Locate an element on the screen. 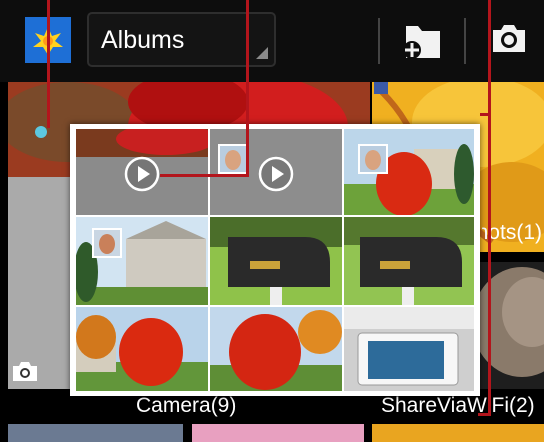  album-caption-sharewifi: ShareViaWiFi(2) is located at coordinates (458, 405).